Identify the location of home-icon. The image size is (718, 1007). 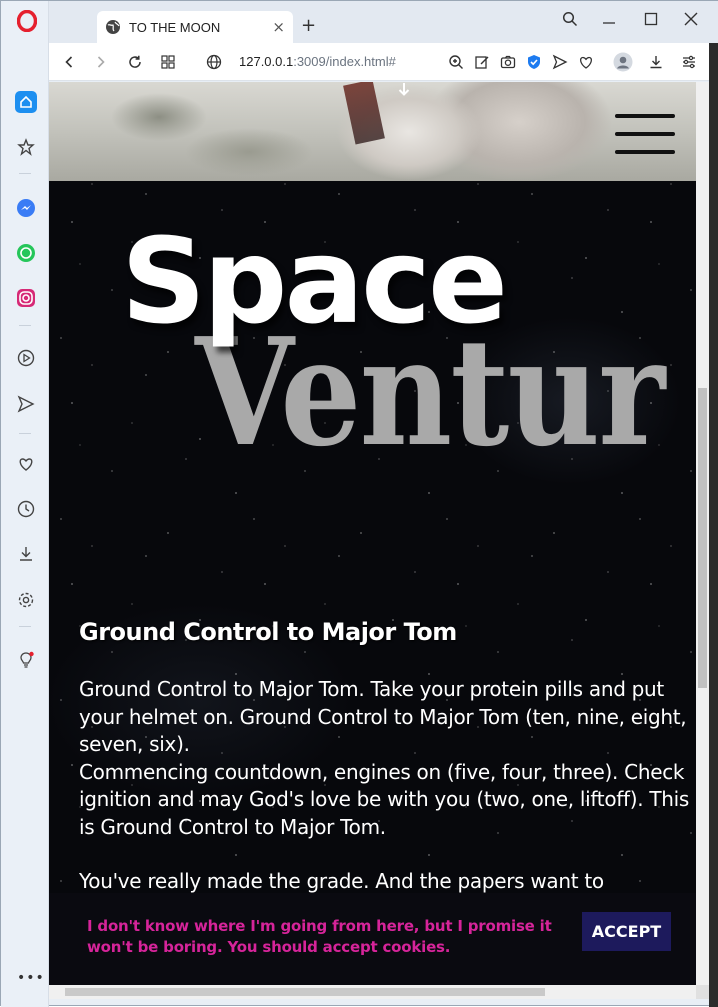
(26, 102).